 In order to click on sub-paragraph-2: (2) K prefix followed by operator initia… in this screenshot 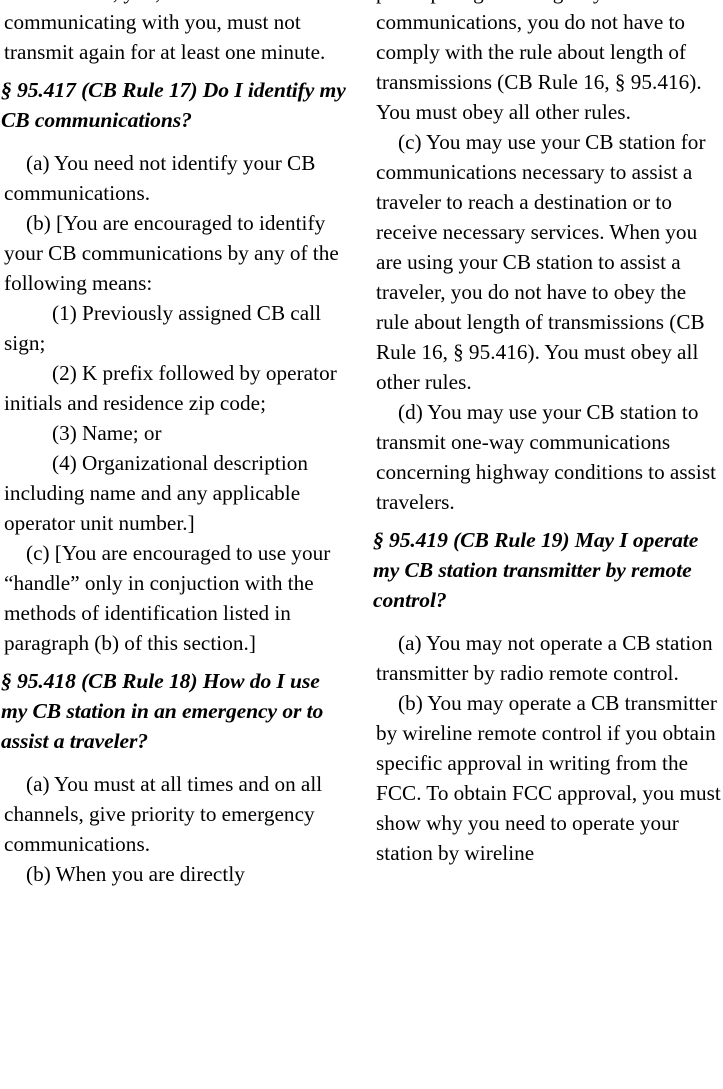, I will do `click(170, 388)`.